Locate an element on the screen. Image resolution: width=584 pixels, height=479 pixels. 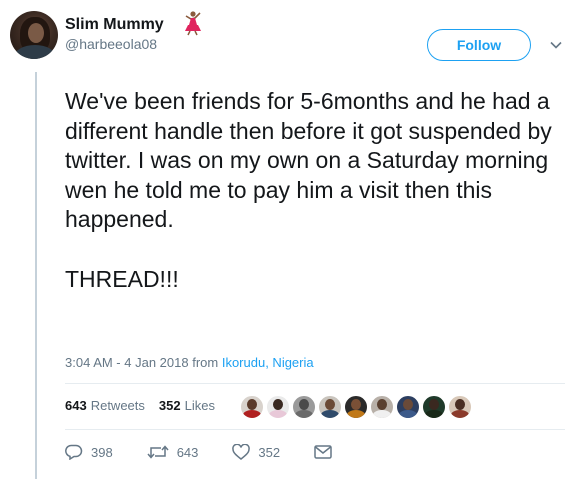
retweets-stat: 643 Retweets is located at coordinates (105, 405).